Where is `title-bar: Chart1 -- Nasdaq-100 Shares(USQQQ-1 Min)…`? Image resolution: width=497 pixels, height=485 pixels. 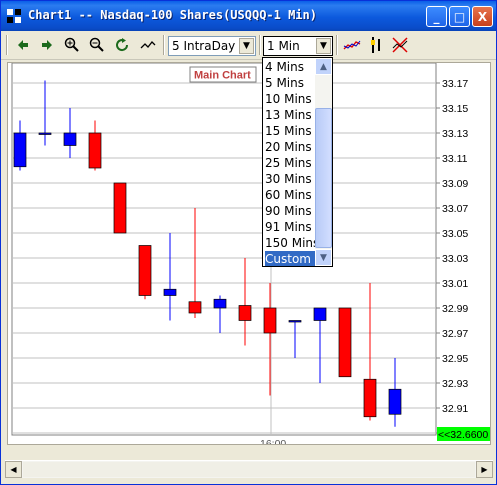 title-bar: Chart1 -- Nasdaq-100 Shares(USQQQ-1 Min)… is located at coordinates (248, 16).